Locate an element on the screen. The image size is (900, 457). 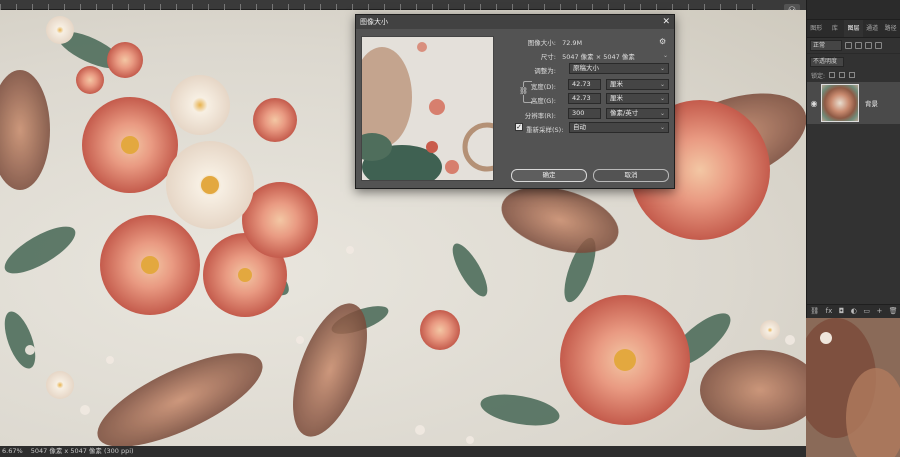
resample-label: 重新采样(S): is located at coordinates (544, 130).